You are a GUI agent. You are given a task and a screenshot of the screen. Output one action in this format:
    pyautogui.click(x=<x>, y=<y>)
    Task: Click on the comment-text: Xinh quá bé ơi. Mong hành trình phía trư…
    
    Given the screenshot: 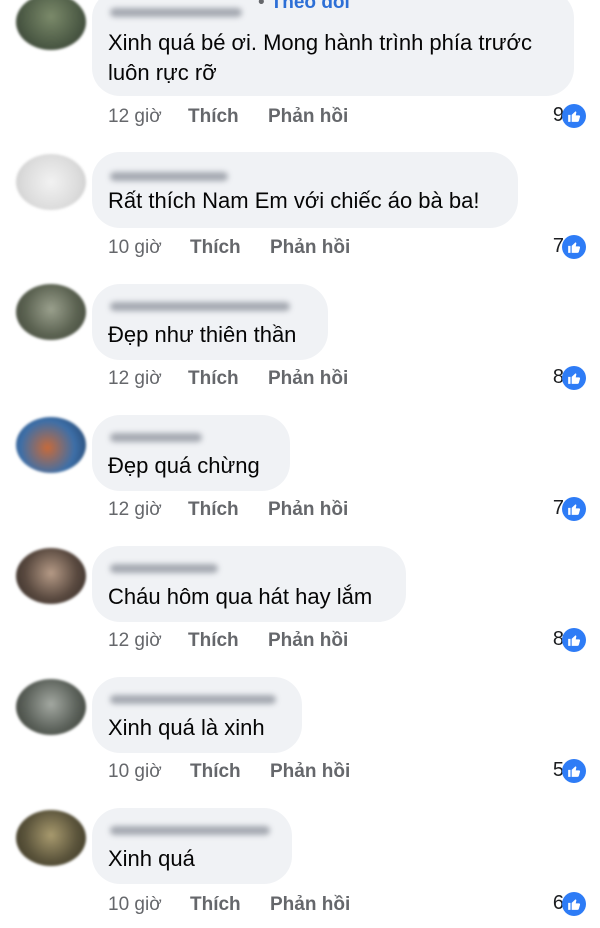 What is the action you would take?
    pyautogui.click(x=320, y=58)
    